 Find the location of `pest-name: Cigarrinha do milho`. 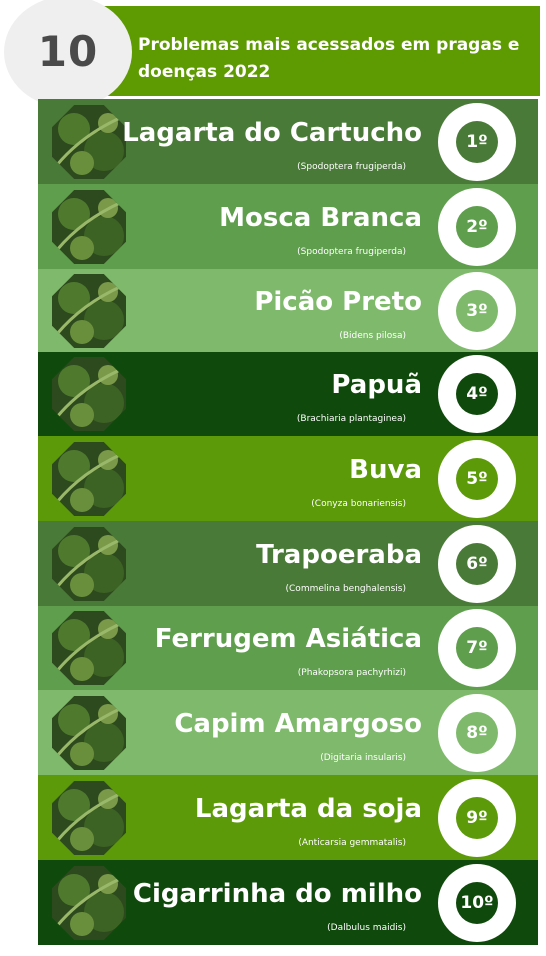

pest-name: Cigarrinha do milho is located at coordinates (277, 894).